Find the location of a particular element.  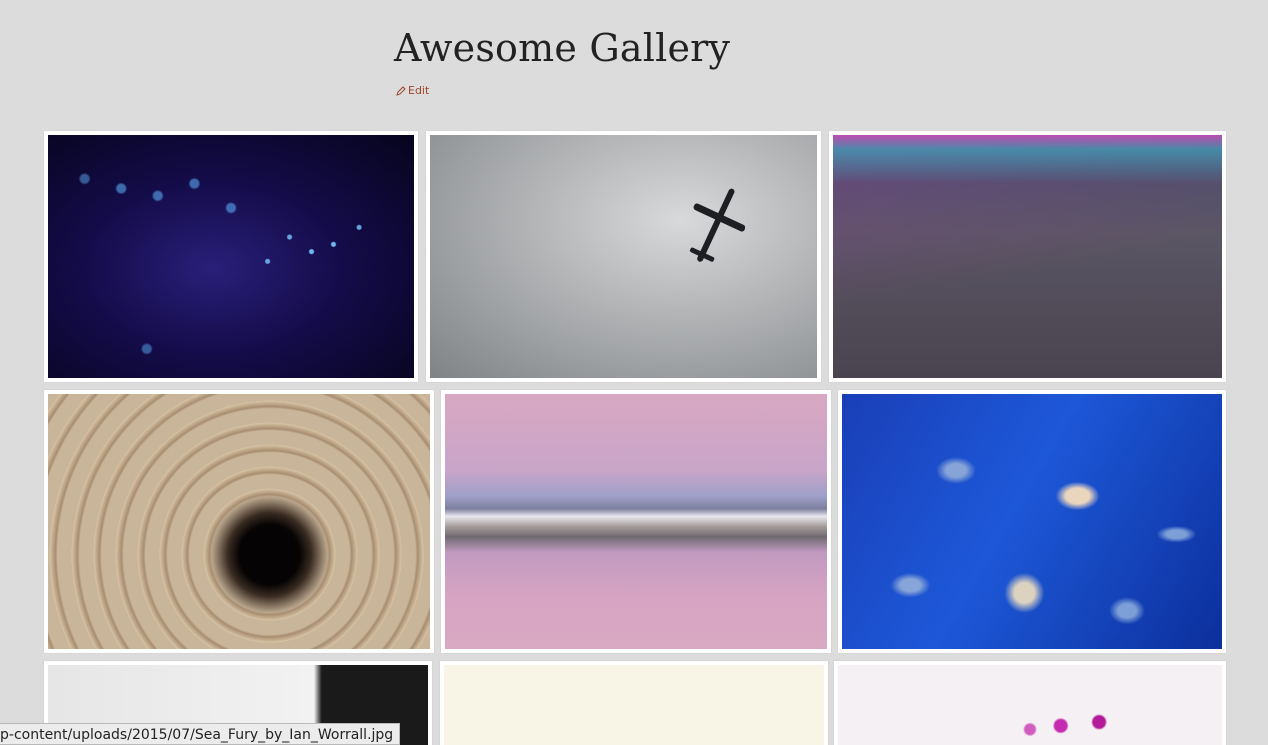

pencil-icon is located at coordinates (401, 90).